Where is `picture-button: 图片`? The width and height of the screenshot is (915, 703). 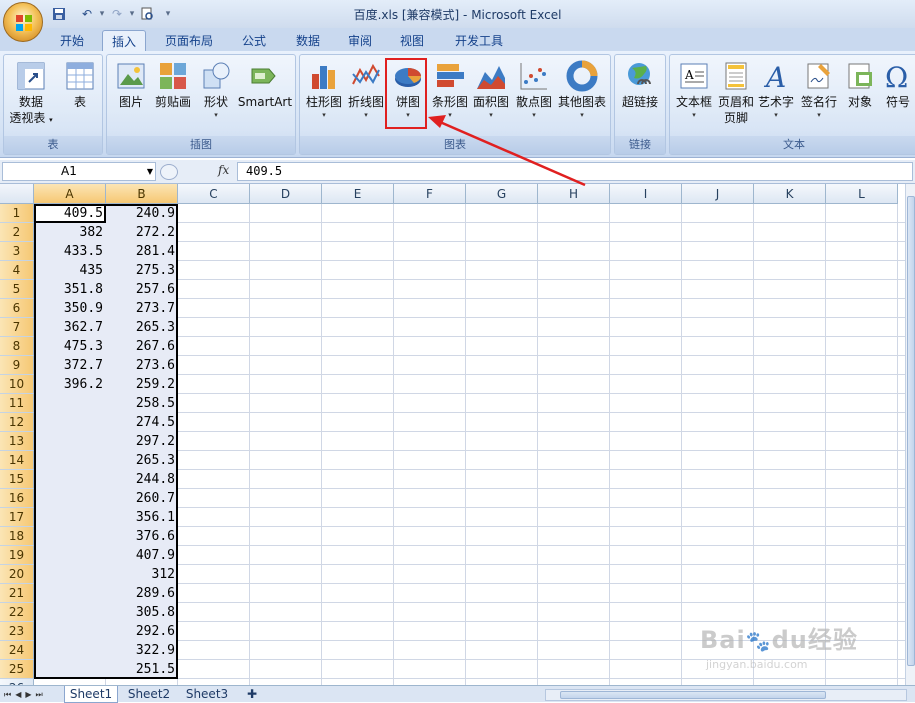 picture-button: 图片 is located at coordinates (131, 96).